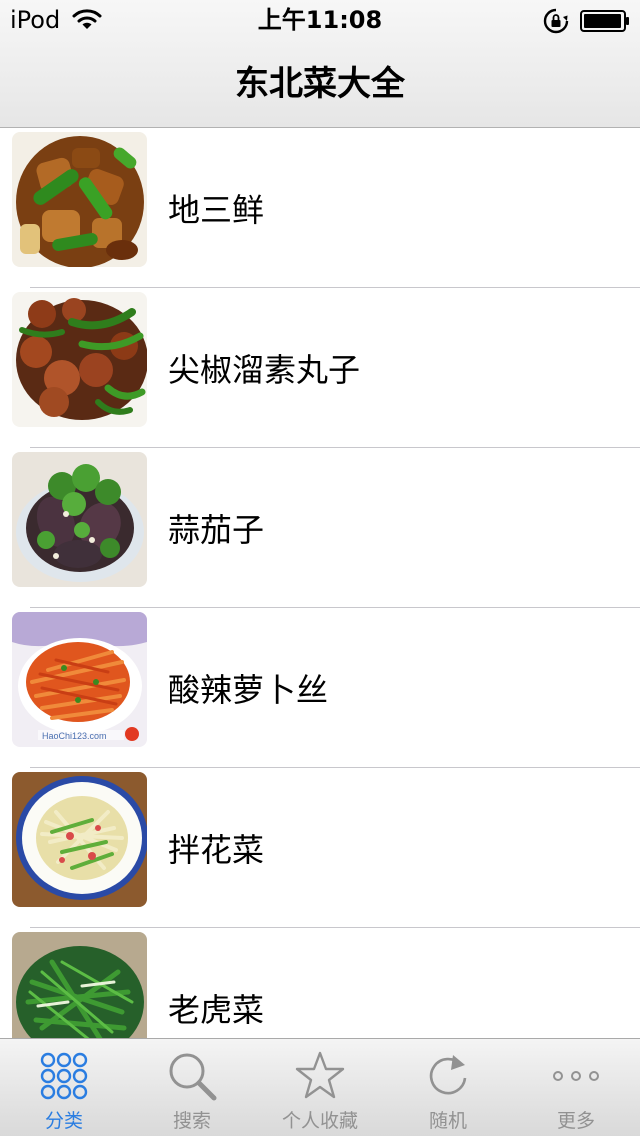 This screenshot has width=640, height=1136. I want to click on tab-more: 更多, so click(576, 1087).